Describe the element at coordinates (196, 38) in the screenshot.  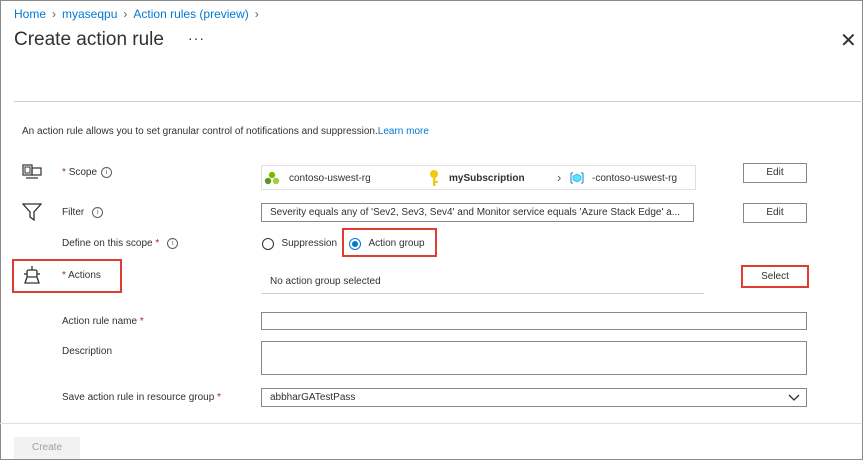
I see `more-options-button: ···` at that location.